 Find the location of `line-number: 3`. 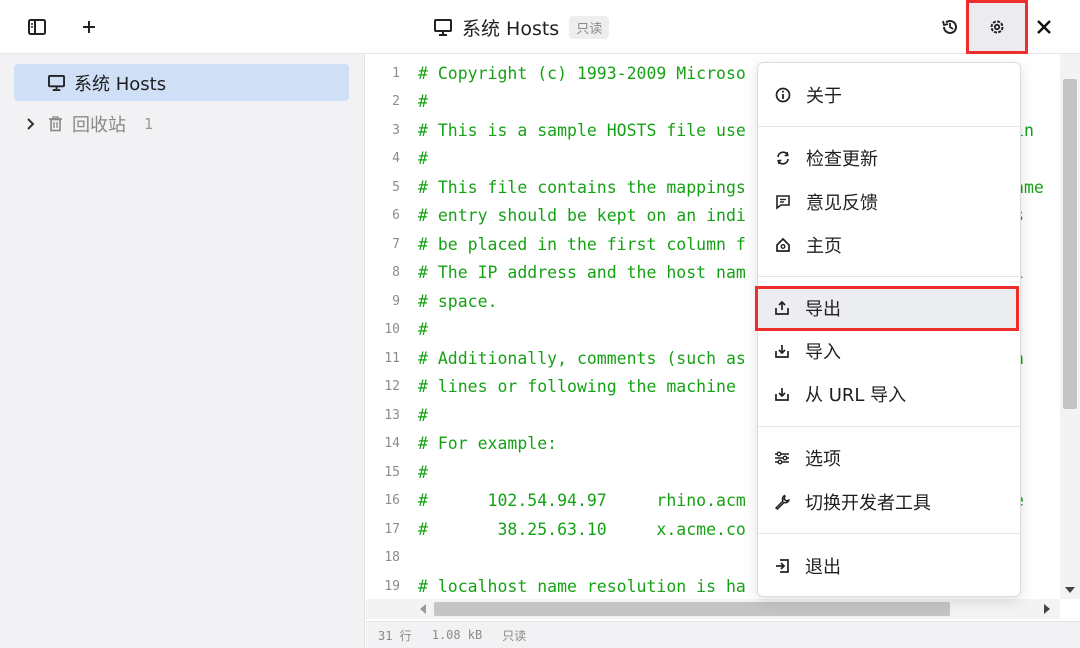

line-number: 3 is located at coordinates (396, 130).